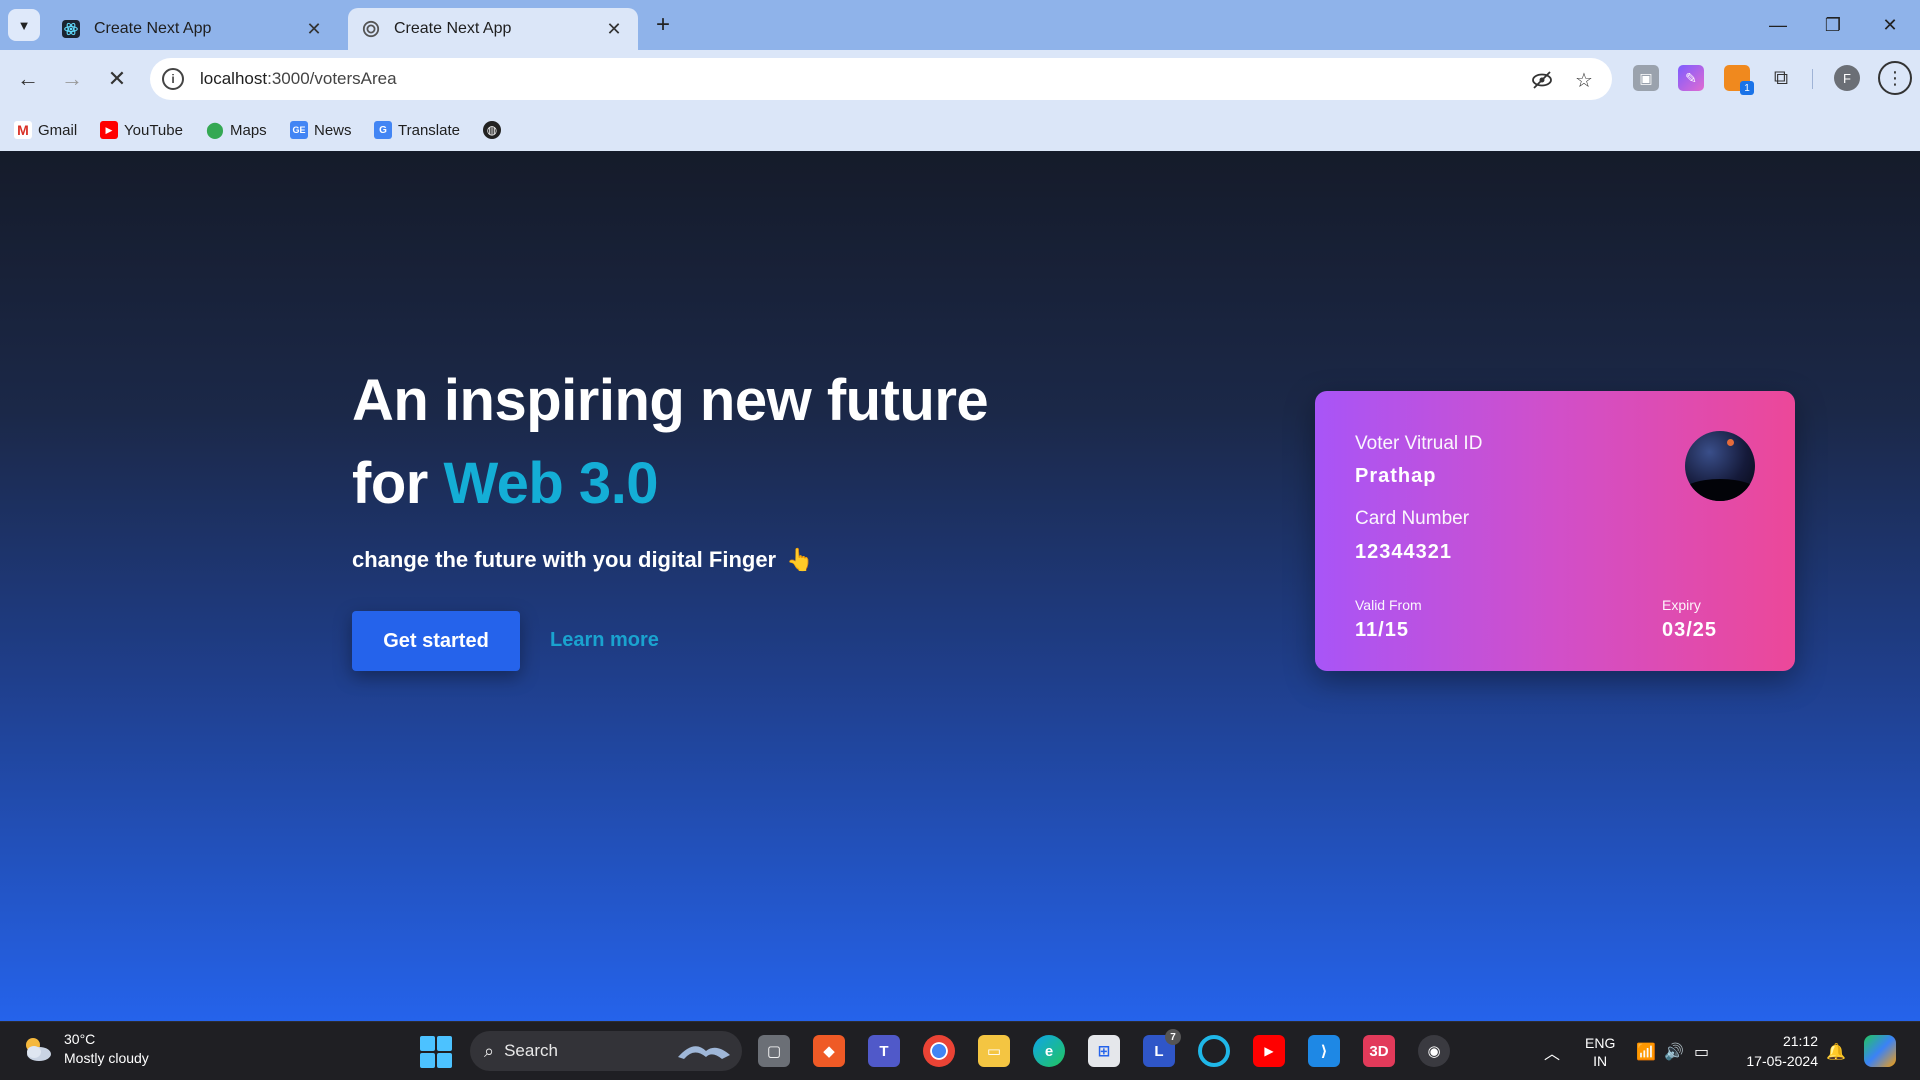 This screenshot has width=1920, height=1080. Describe the element at coordinates (704, 1052) in the screenshot. I see `search-highlight-icon` at that location.